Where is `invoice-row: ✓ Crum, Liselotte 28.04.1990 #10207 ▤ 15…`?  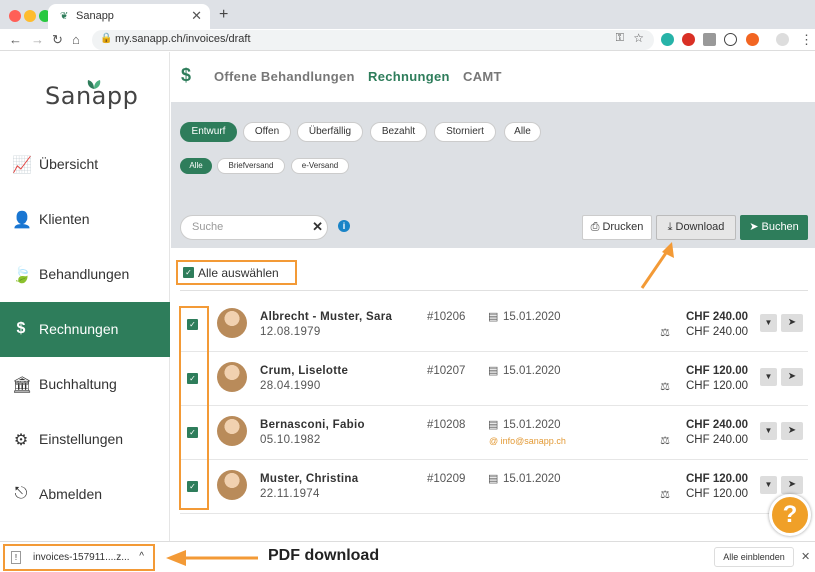
invoice-row: ✓ Crum, Liselotte 28.04.1990 #10207 ▤ 15… is located at coordinates (494, 379).